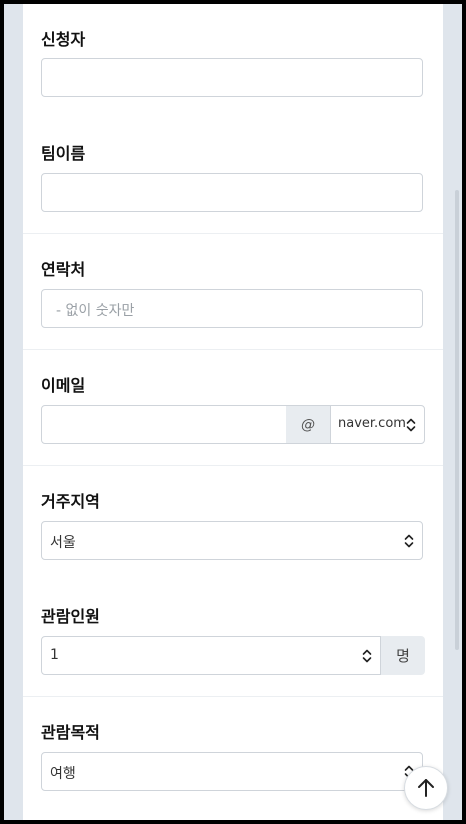  Describe the element at coordinates (70, 616) in the screenshot. I see `people-label: 관람인원` at that location.